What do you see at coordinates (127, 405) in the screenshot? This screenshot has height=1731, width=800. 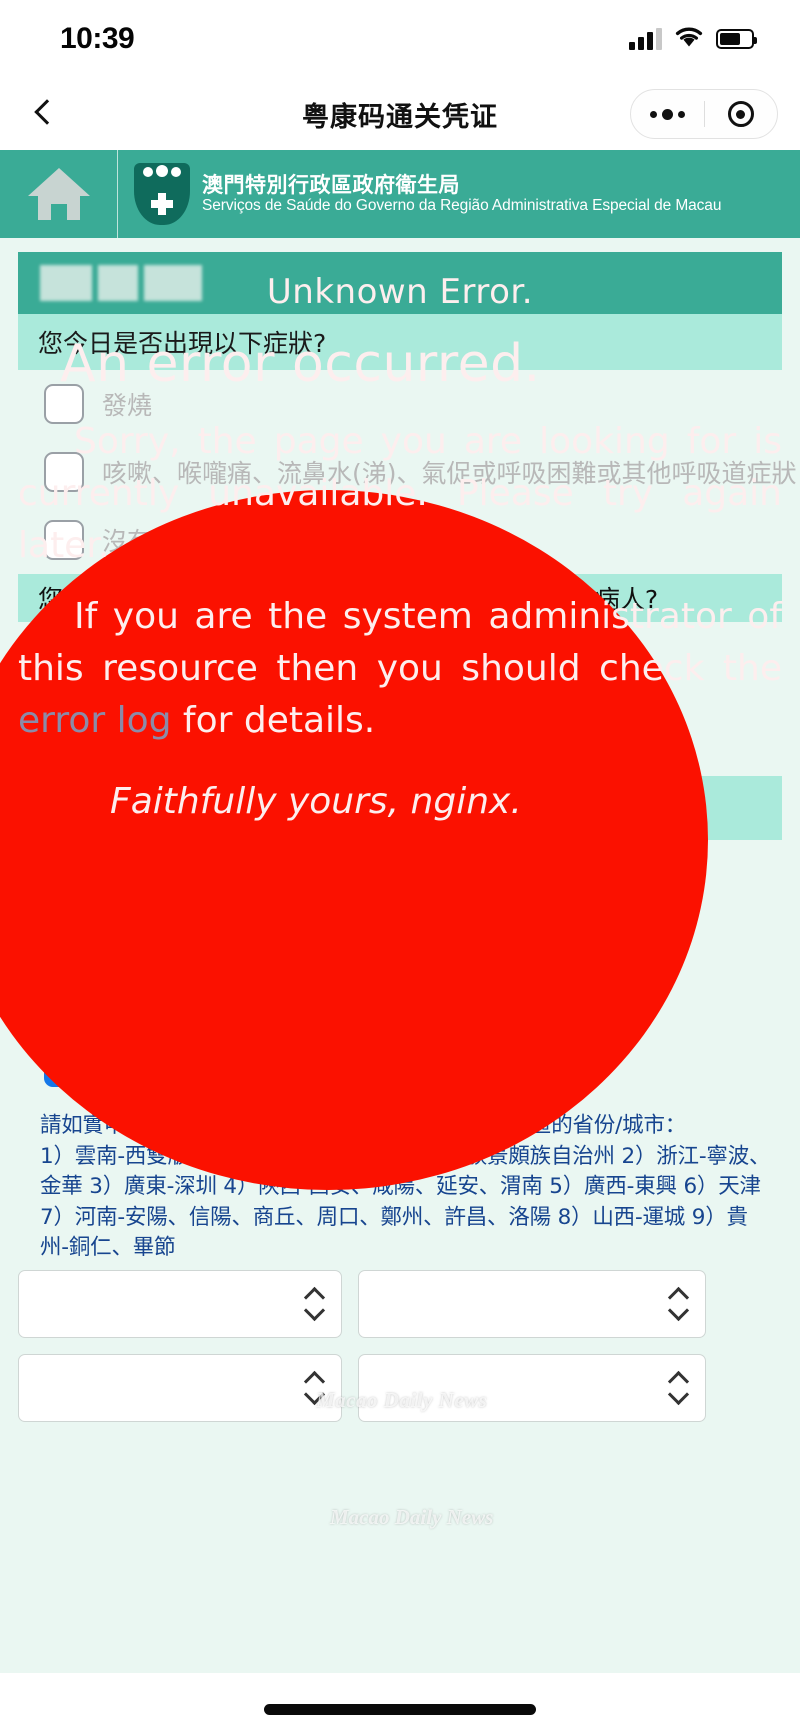 I see `symptom-option-0-label: 發燒` at bounding box center [127, 405].